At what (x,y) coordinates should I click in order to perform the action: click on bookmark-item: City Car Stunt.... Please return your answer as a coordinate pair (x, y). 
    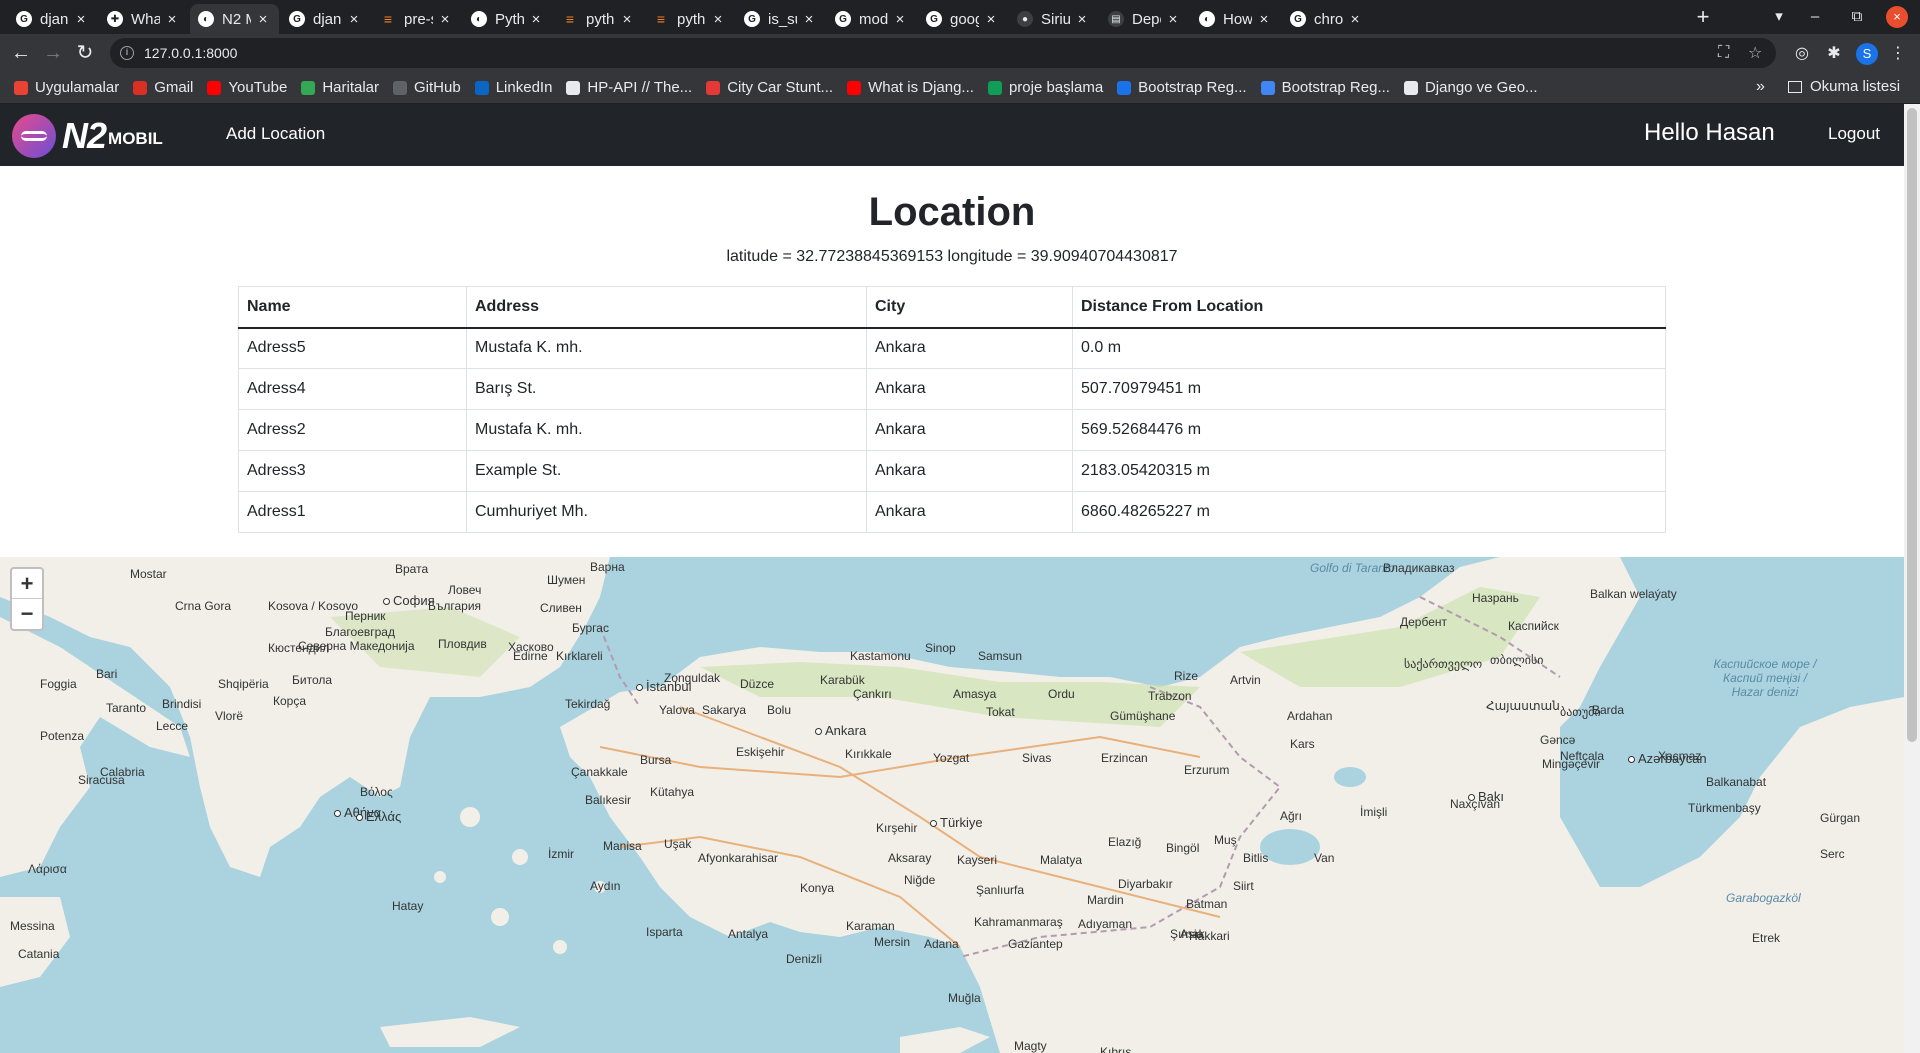
    Looking at the image, I should click on (769, 87).